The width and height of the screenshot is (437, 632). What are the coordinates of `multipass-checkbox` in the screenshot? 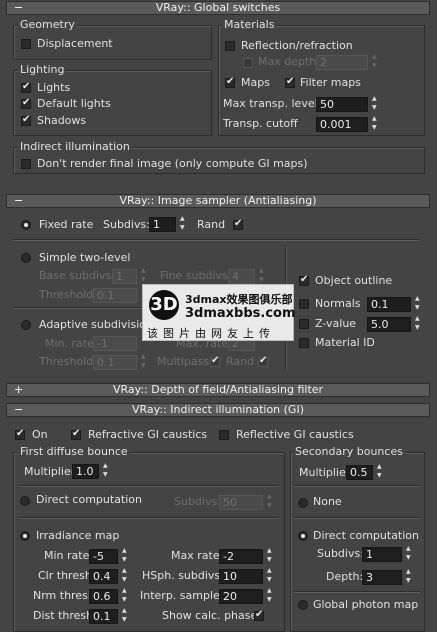 It's located at (215, 361).